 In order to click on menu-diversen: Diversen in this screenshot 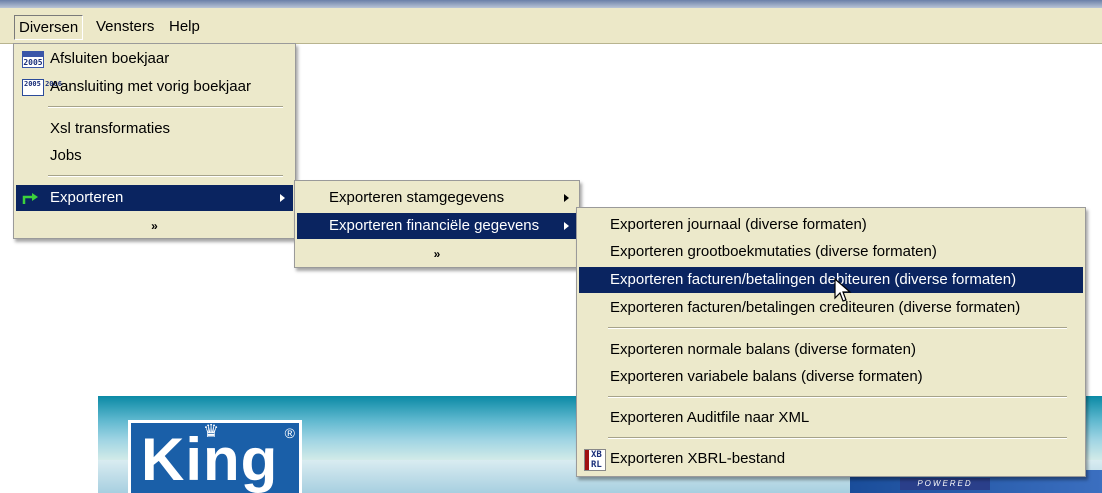, I will do `click(49, 27)`.